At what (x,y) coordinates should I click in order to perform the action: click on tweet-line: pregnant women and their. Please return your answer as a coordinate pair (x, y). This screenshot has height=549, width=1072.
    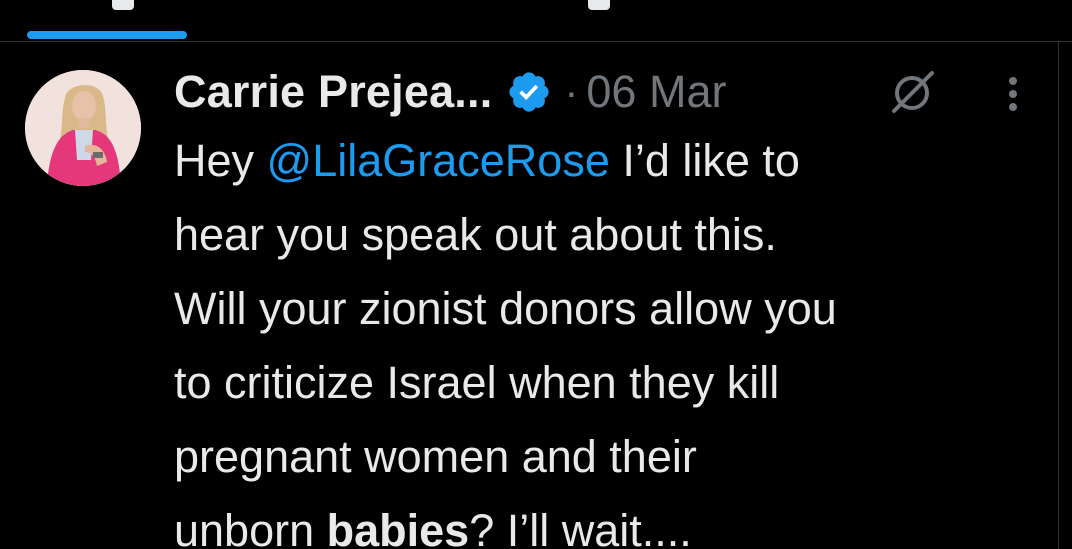
    Looking at the image, I should click on (435, 456).